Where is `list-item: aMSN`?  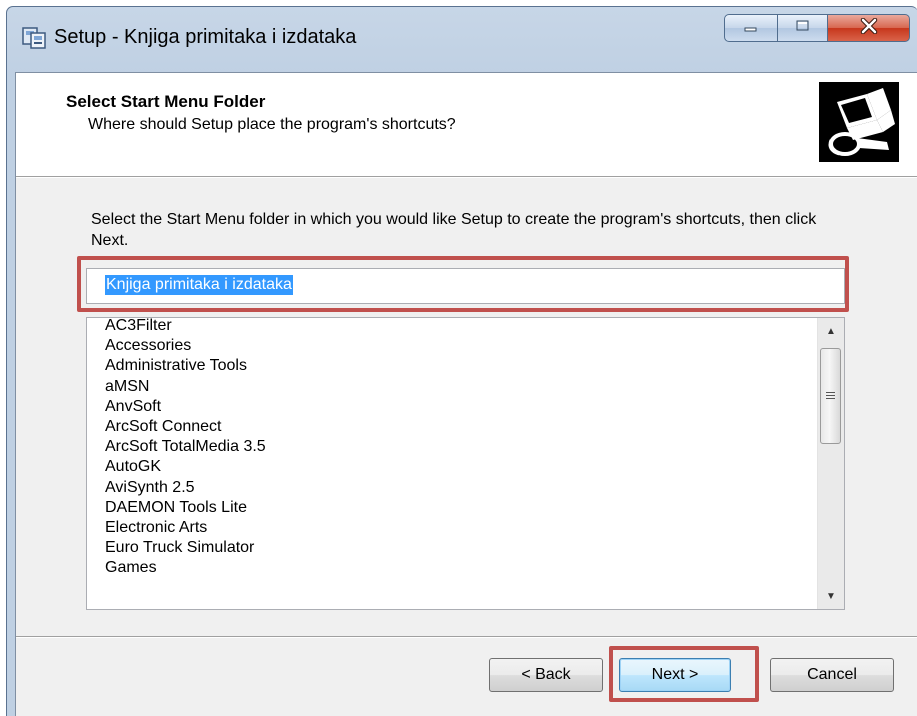
list-item: aMSN is located at coordinates (185, 387).